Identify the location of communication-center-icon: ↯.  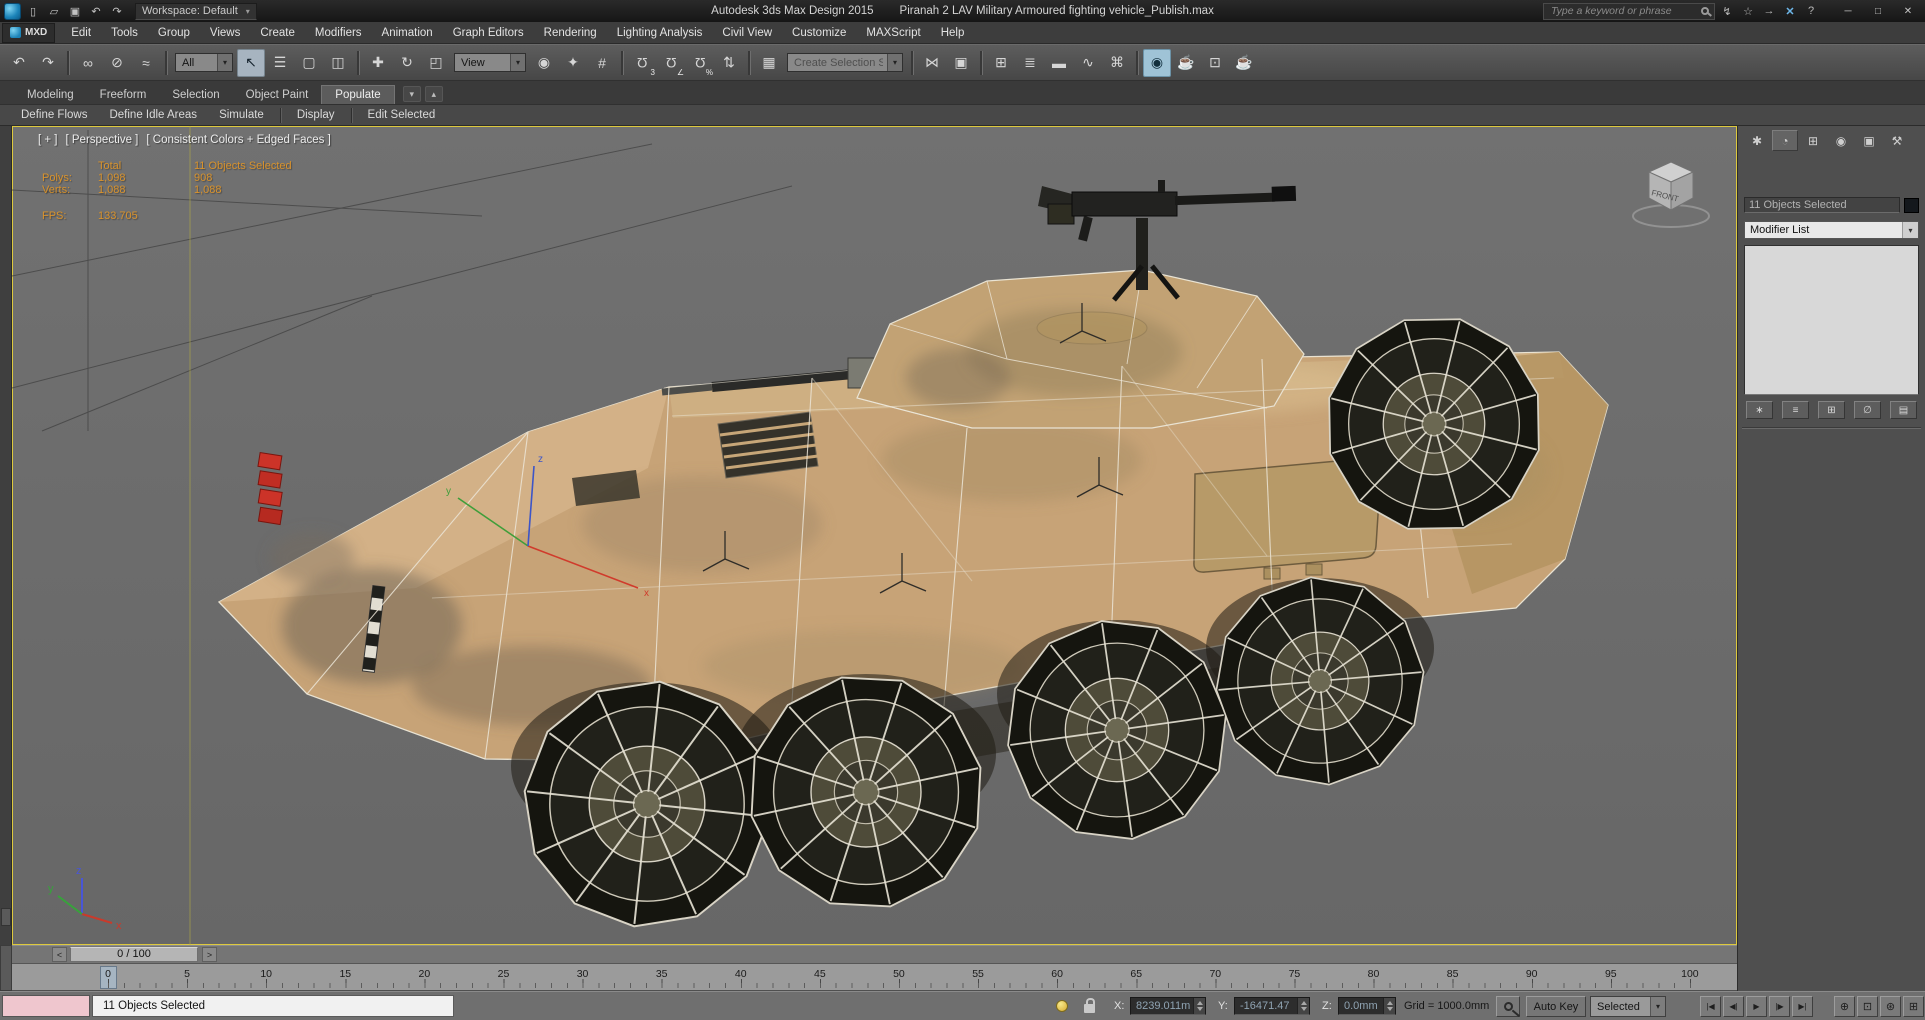
(1727, 11).